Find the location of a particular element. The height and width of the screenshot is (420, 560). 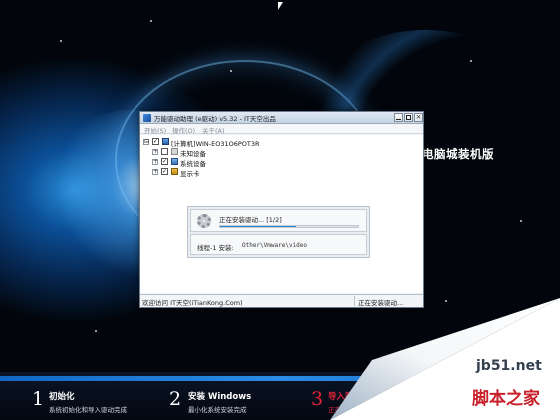

close-button: × is located at coordinates (418, 117).